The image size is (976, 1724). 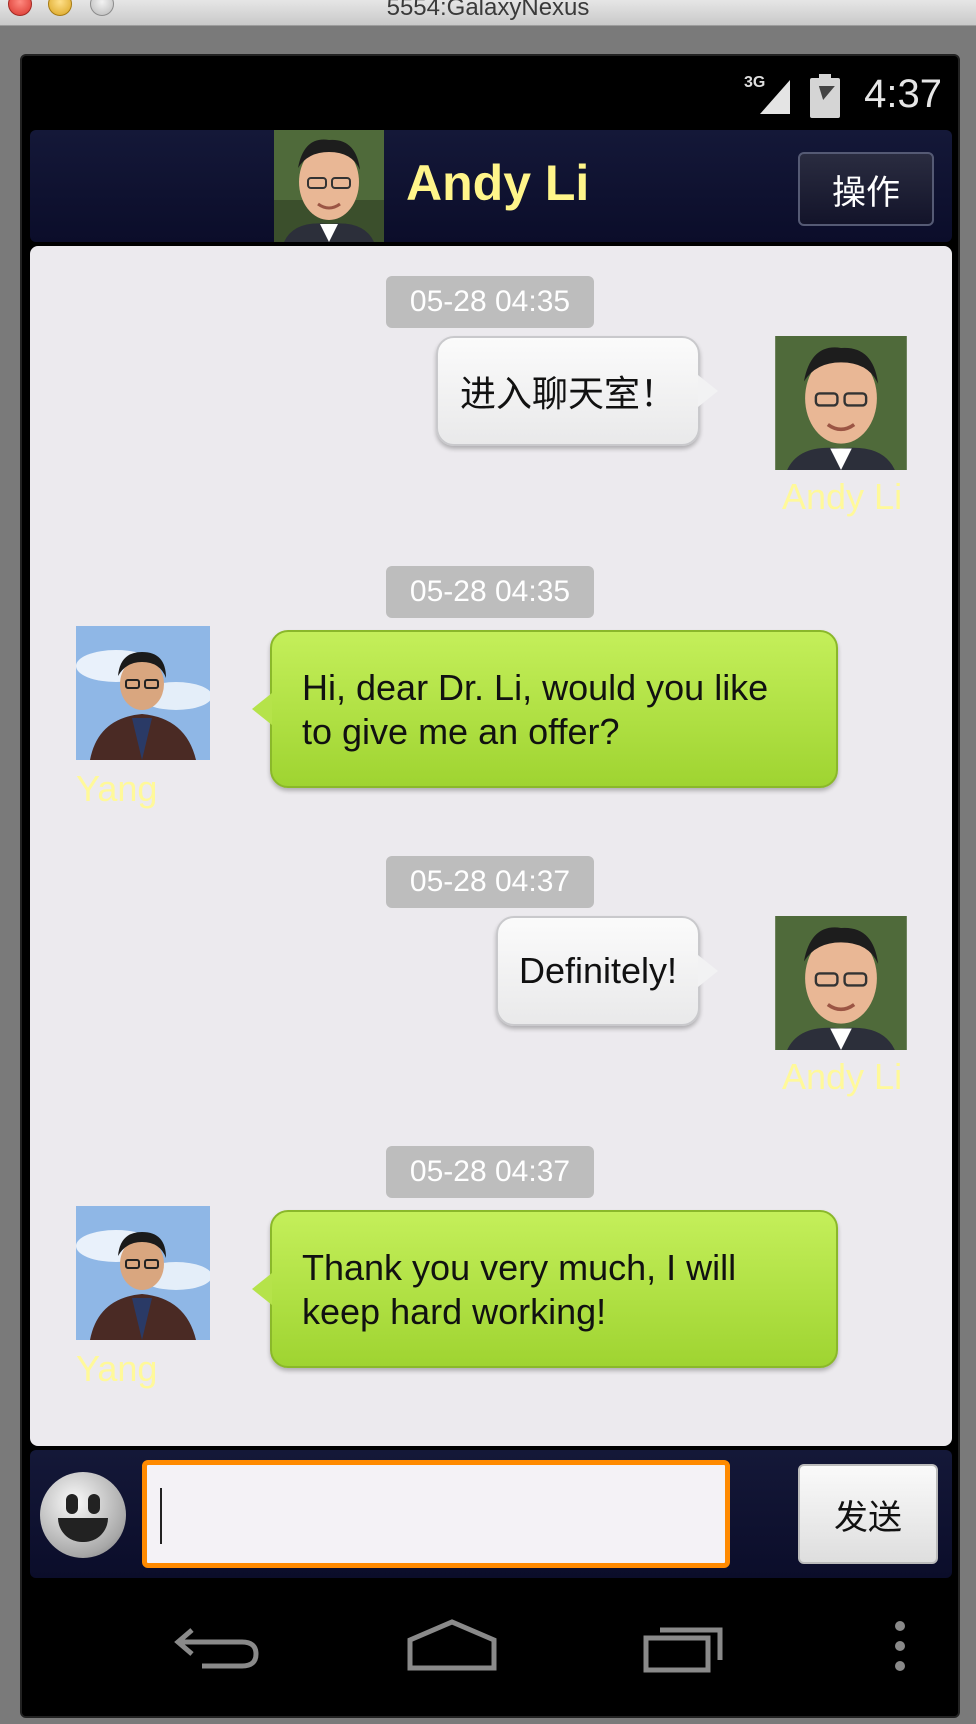 I want to click on message-text-line: to give me an offer?, so click(x=461, y=731).